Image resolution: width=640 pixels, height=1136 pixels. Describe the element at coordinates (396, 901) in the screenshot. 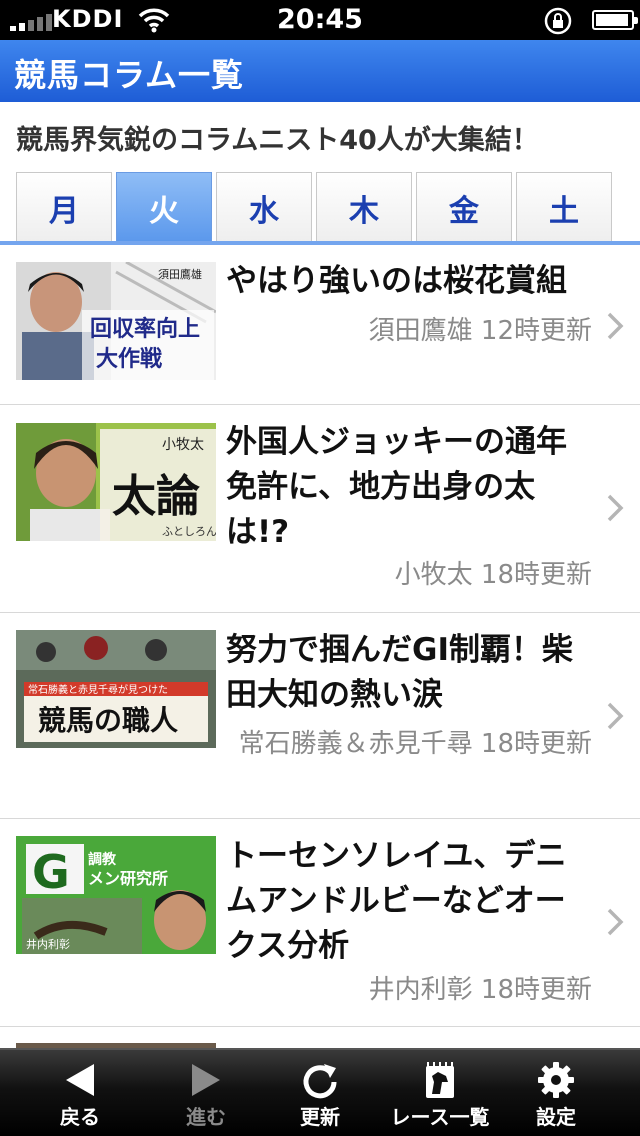

I see `column-title: トーセンソレイユ、デニムアンドルビーなどオークス分析` at that location.